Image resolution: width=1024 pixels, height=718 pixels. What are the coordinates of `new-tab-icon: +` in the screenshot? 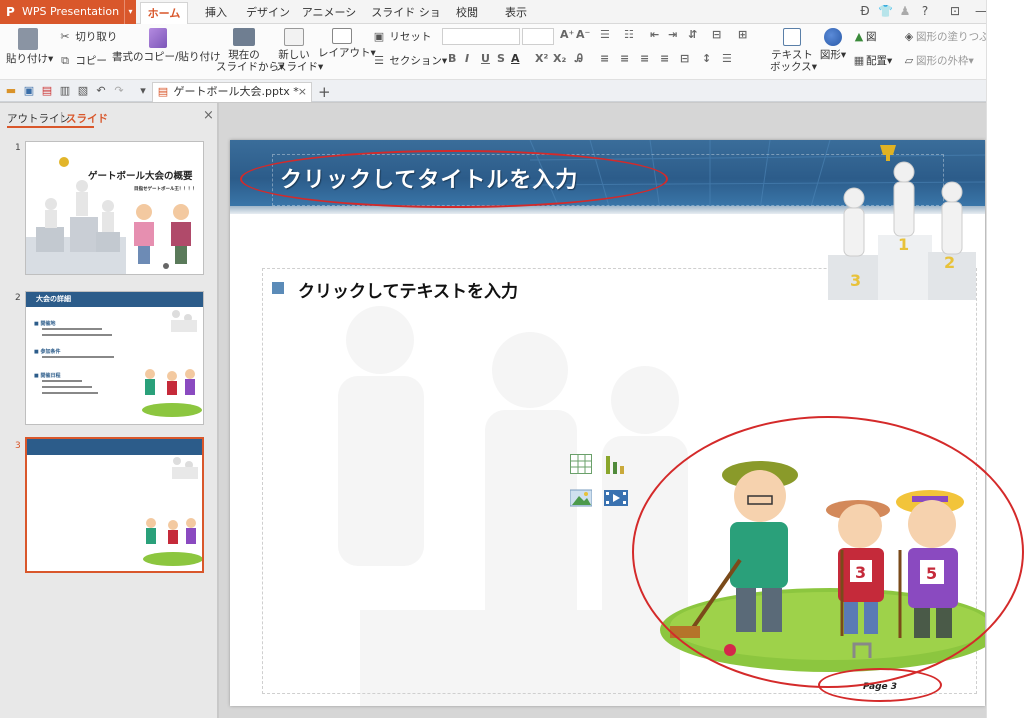 It's located at (324, 92).